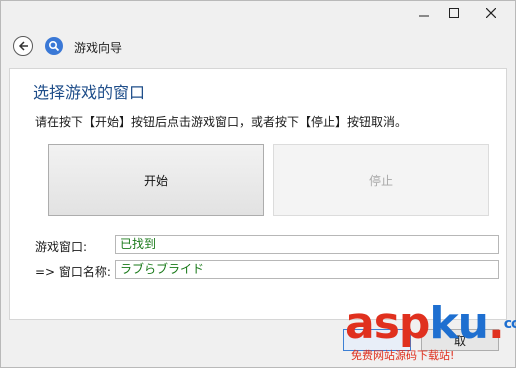 The width and height of the screenshot is (516, 368). I want to click on back-button, so click(23, 46).